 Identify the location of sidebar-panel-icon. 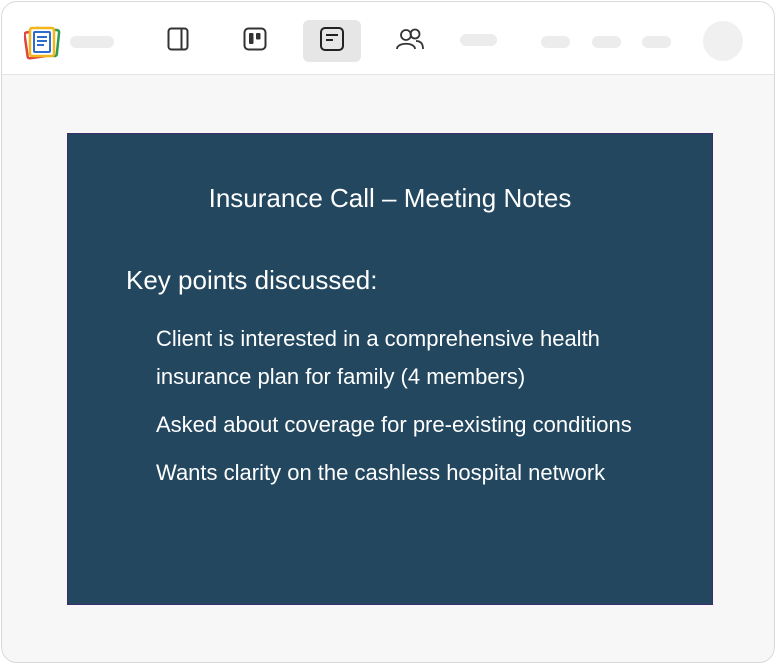
(178, 41).